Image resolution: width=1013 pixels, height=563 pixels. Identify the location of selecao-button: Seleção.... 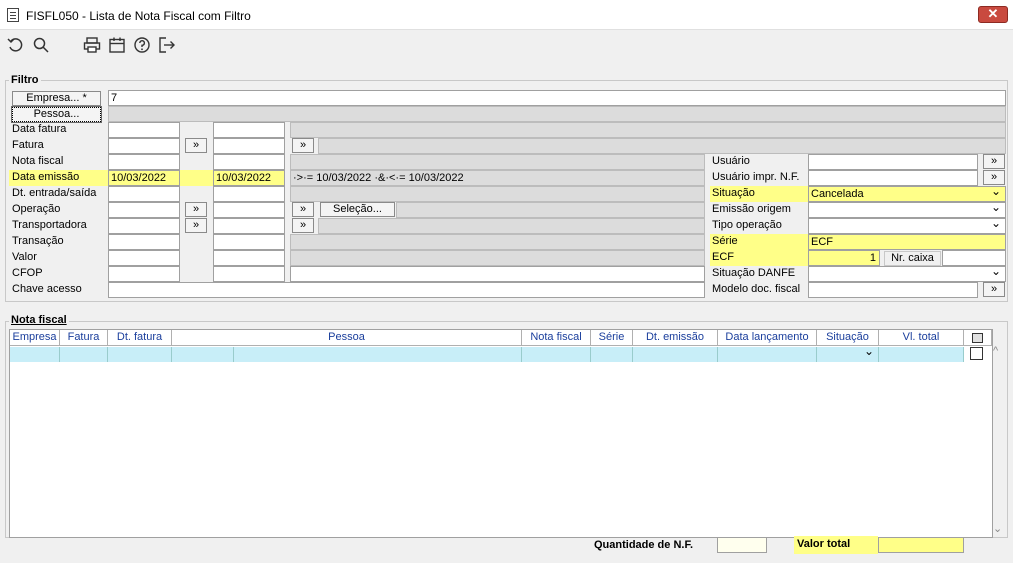
(357, 209).